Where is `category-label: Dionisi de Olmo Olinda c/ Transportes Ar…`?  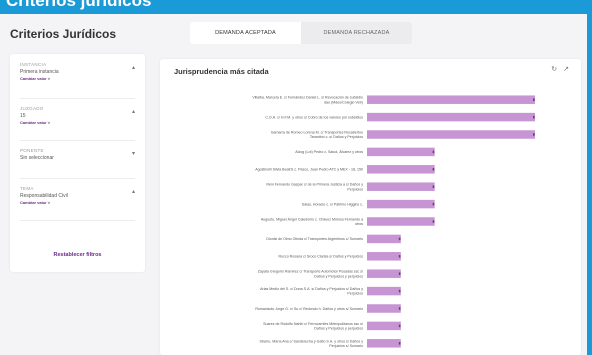 category-label: Dionisi de Olmo Olinda c/ Transportes Ar… is located at coordinates (314, 239).